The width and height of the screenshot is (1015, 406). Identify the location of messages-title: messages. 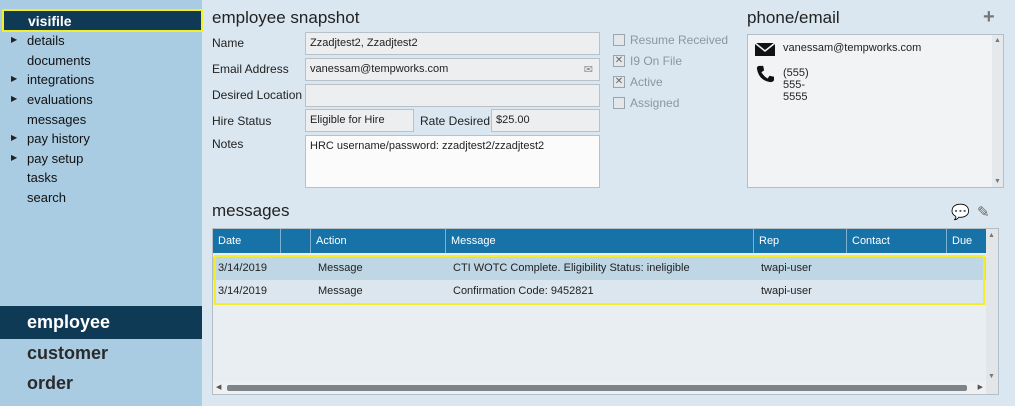
(251, 210).